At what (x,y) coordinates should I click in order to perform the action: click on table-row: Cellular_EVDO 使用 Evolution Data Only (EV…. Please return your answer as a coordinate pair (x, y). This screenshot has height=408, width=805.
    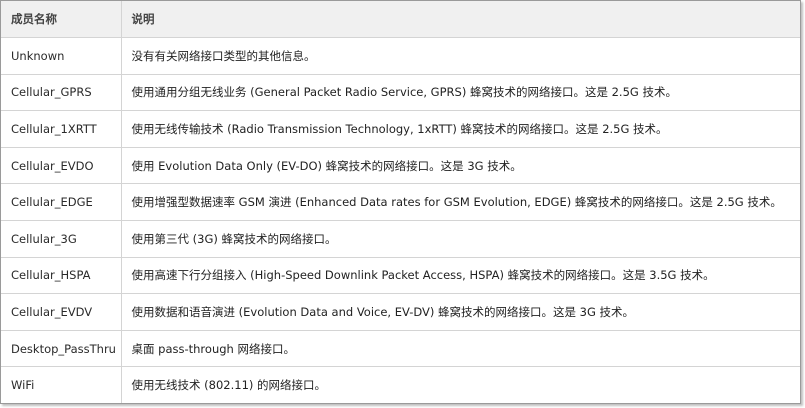
    Looking at the image, I should click on (400, 165).